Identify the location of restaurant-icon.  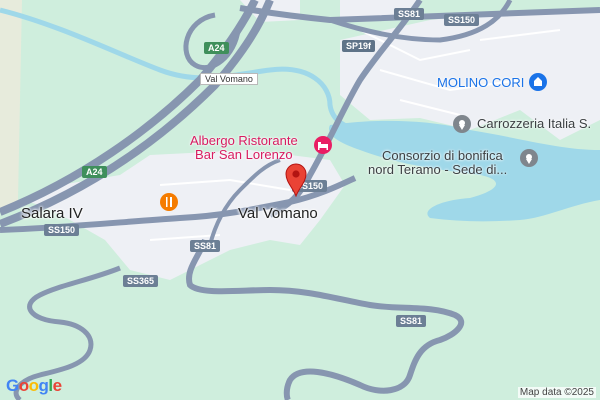
(169, 202).